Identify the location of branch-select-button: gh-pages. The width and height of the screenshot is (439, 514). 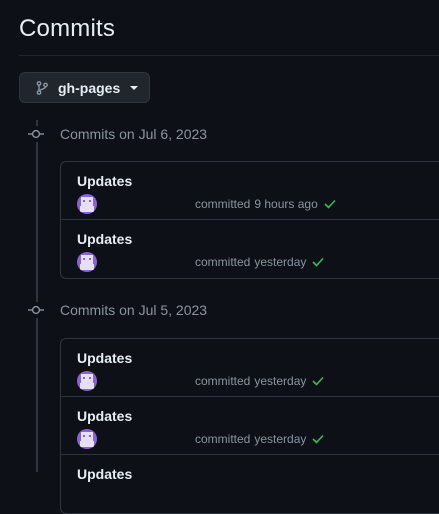
(84, 87).